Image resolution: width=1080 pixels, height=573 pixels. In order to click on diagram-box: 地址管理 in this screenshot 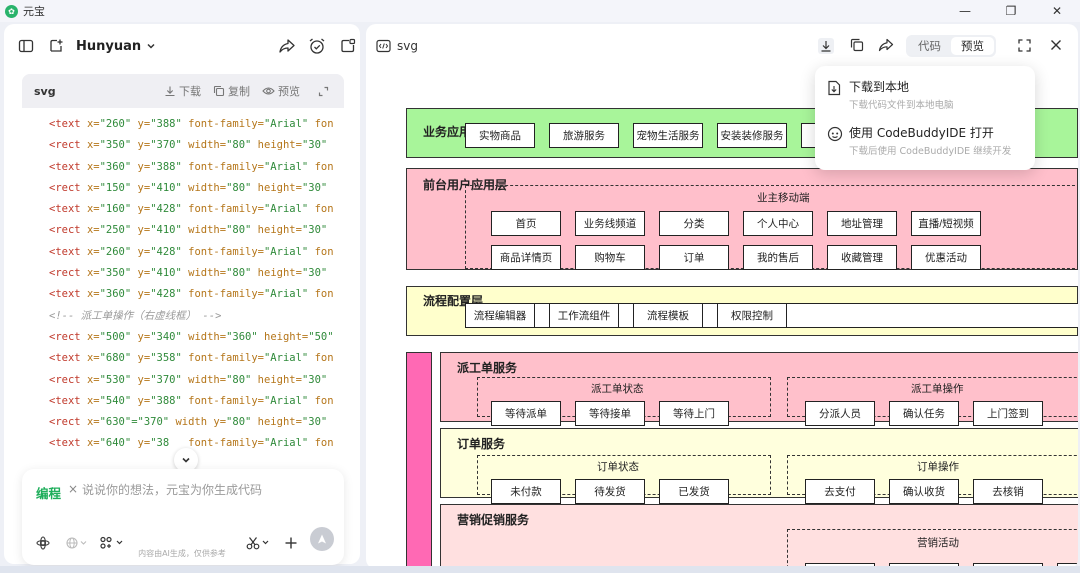, I will do `click(862, 223)`.